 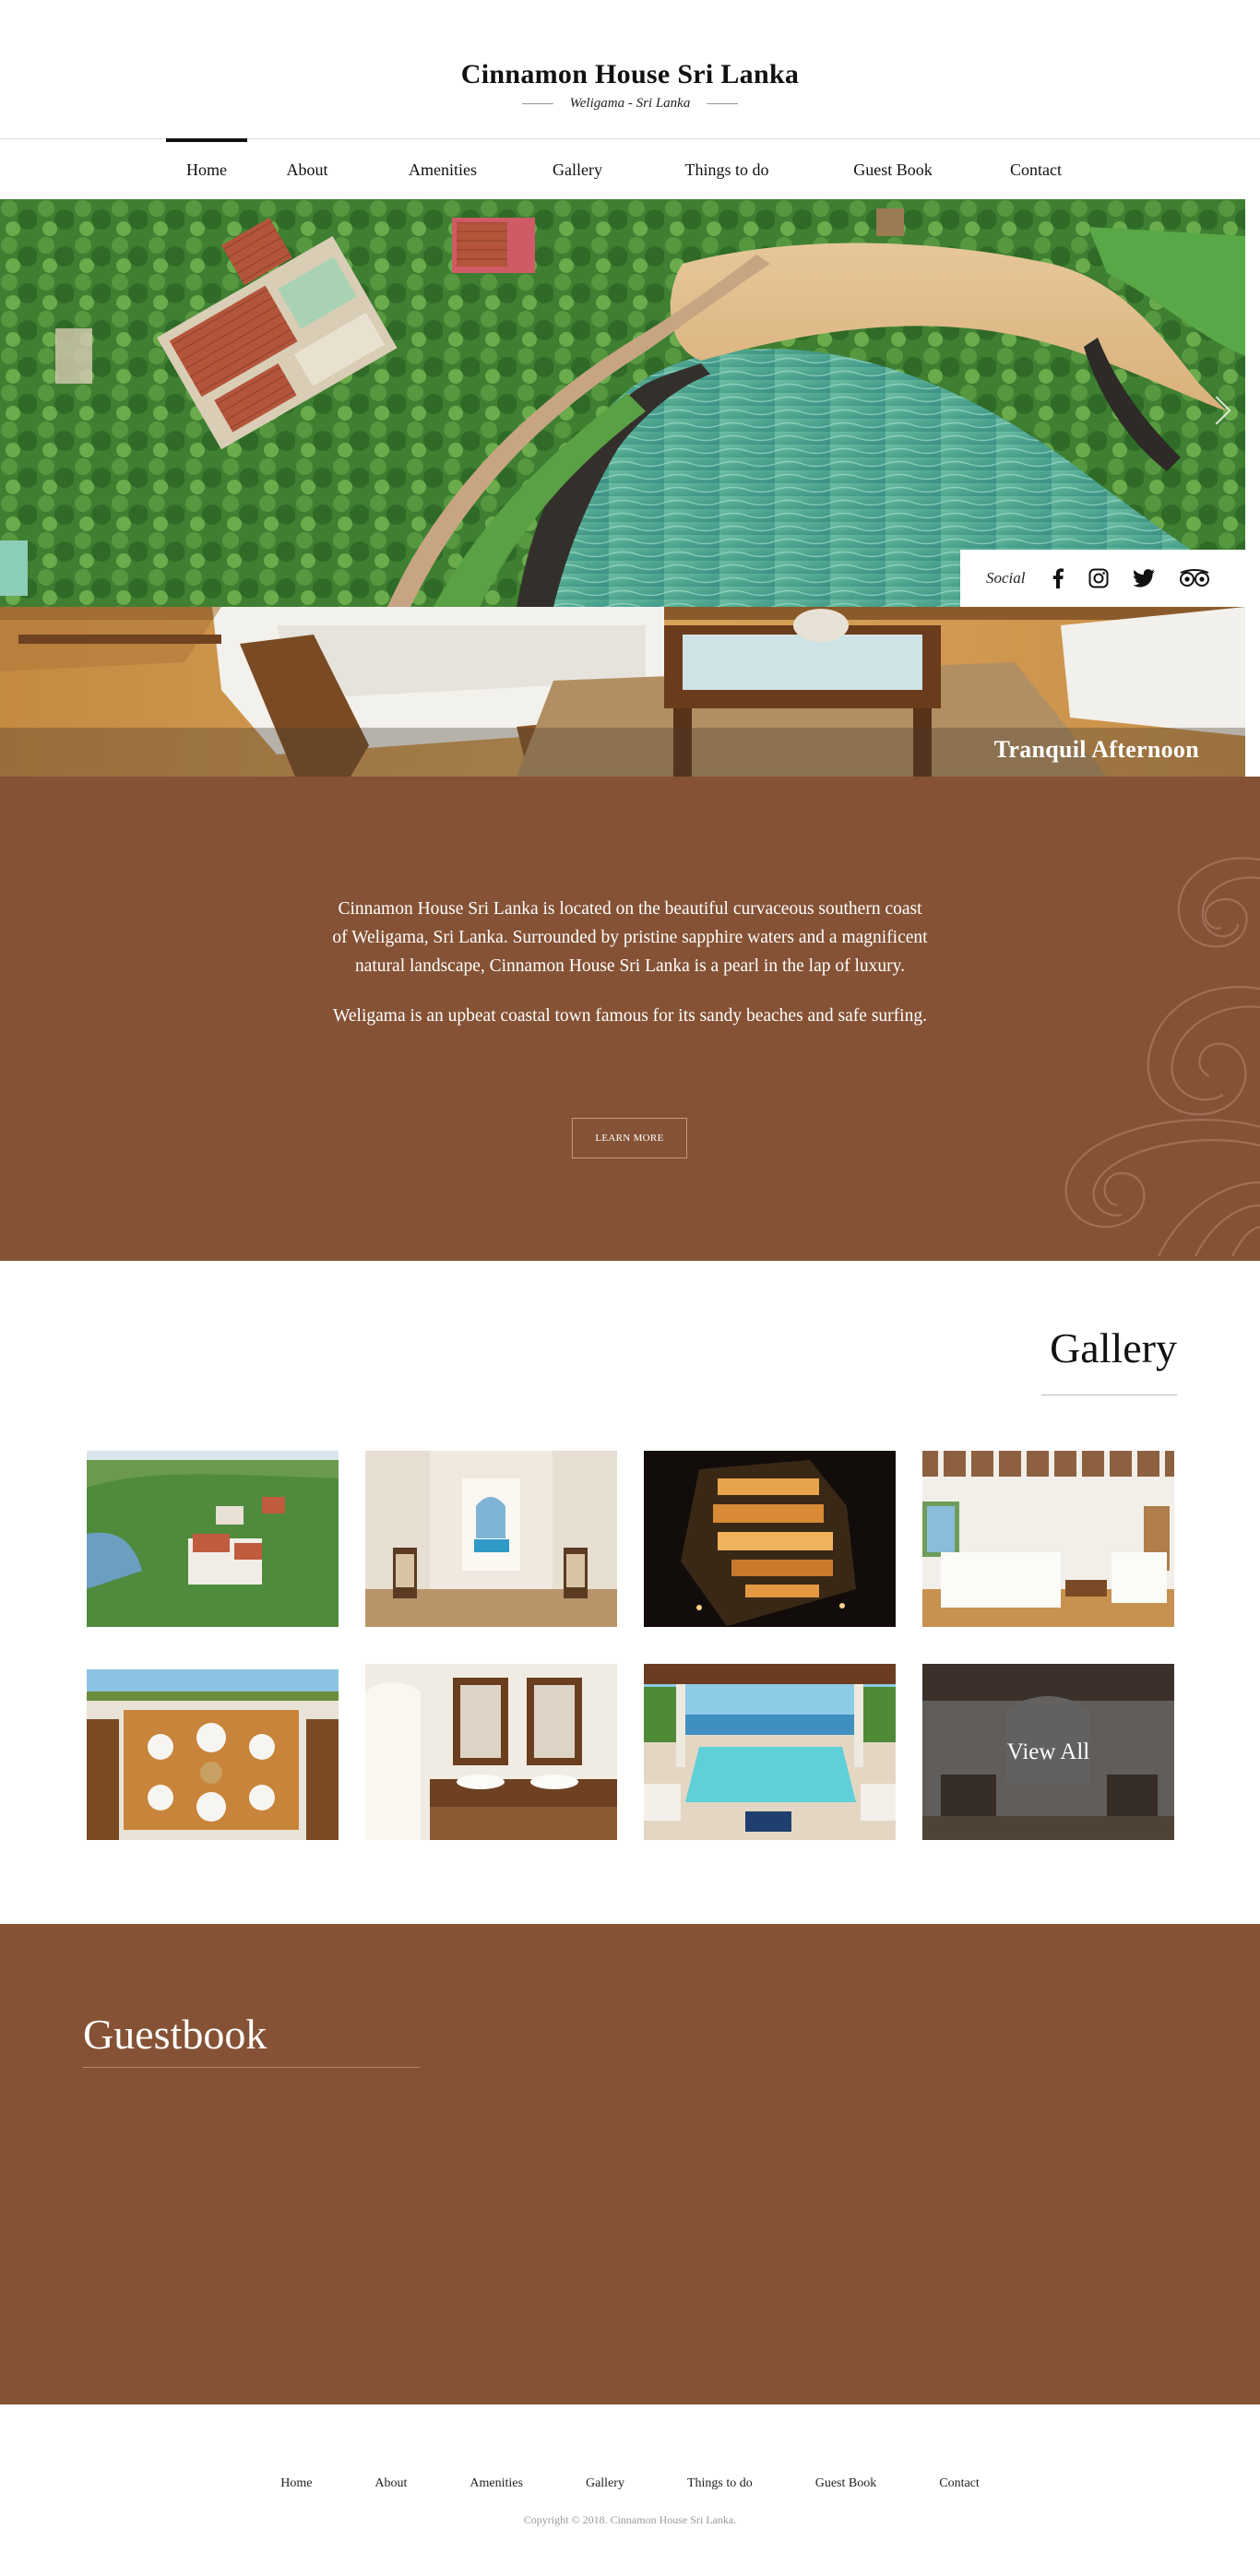 I want to click on guestbook-title: Guestbook, so click(x=175, y=2035).